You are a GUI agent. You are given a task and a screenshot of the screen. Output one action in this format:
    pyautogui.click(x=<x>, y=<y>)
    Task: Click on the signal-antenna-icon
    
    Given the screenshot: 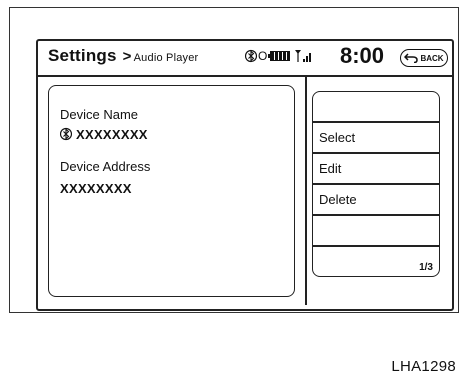 What is the action you would take?
    pyautogui.click(x=304, y=56)
    